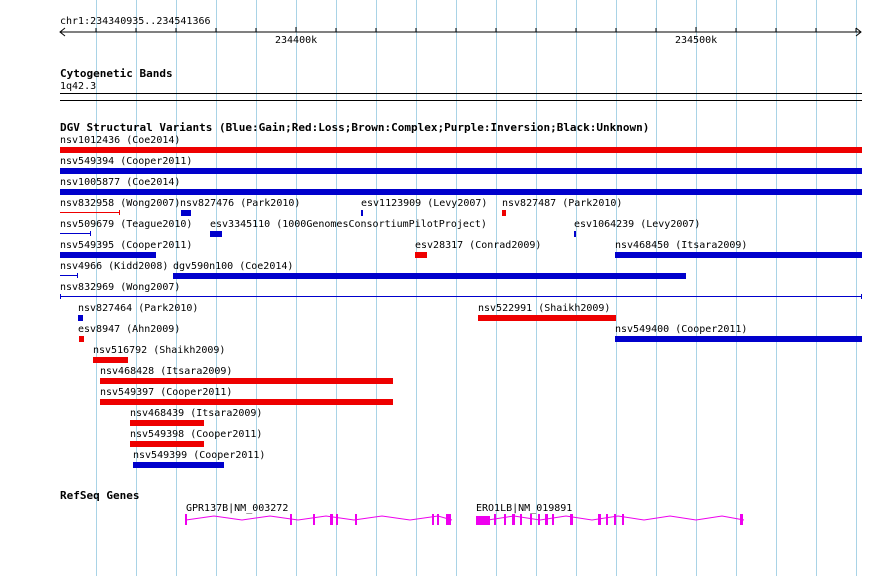 The width and height of the screenshot is (890, 576). Describe the element at coordinates (460, 32) in the screenshot. I see `ruler-axis` at that location.